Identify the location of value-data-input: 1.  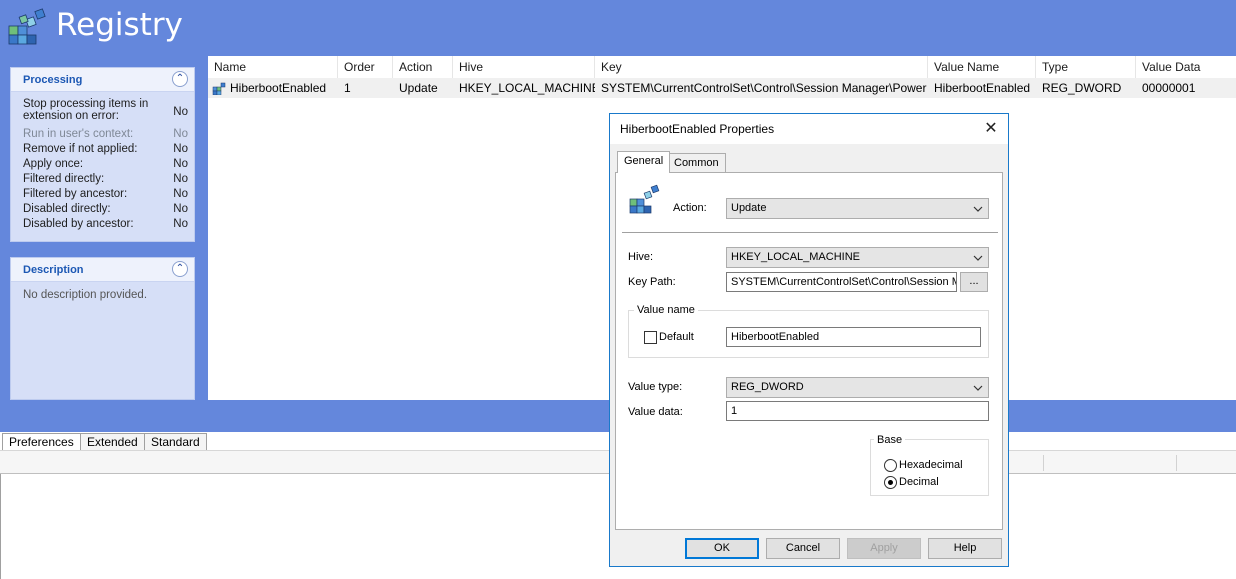
(857, 411).